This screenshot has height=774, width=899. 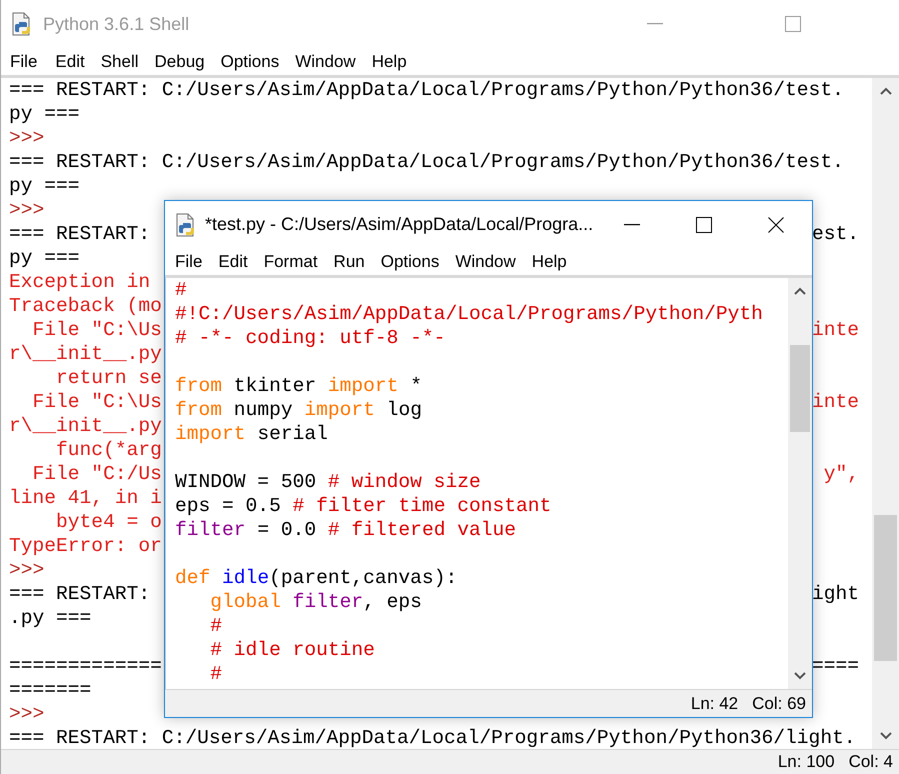 I want to click on shell-output-line: ight, so click(x=835, y=594).